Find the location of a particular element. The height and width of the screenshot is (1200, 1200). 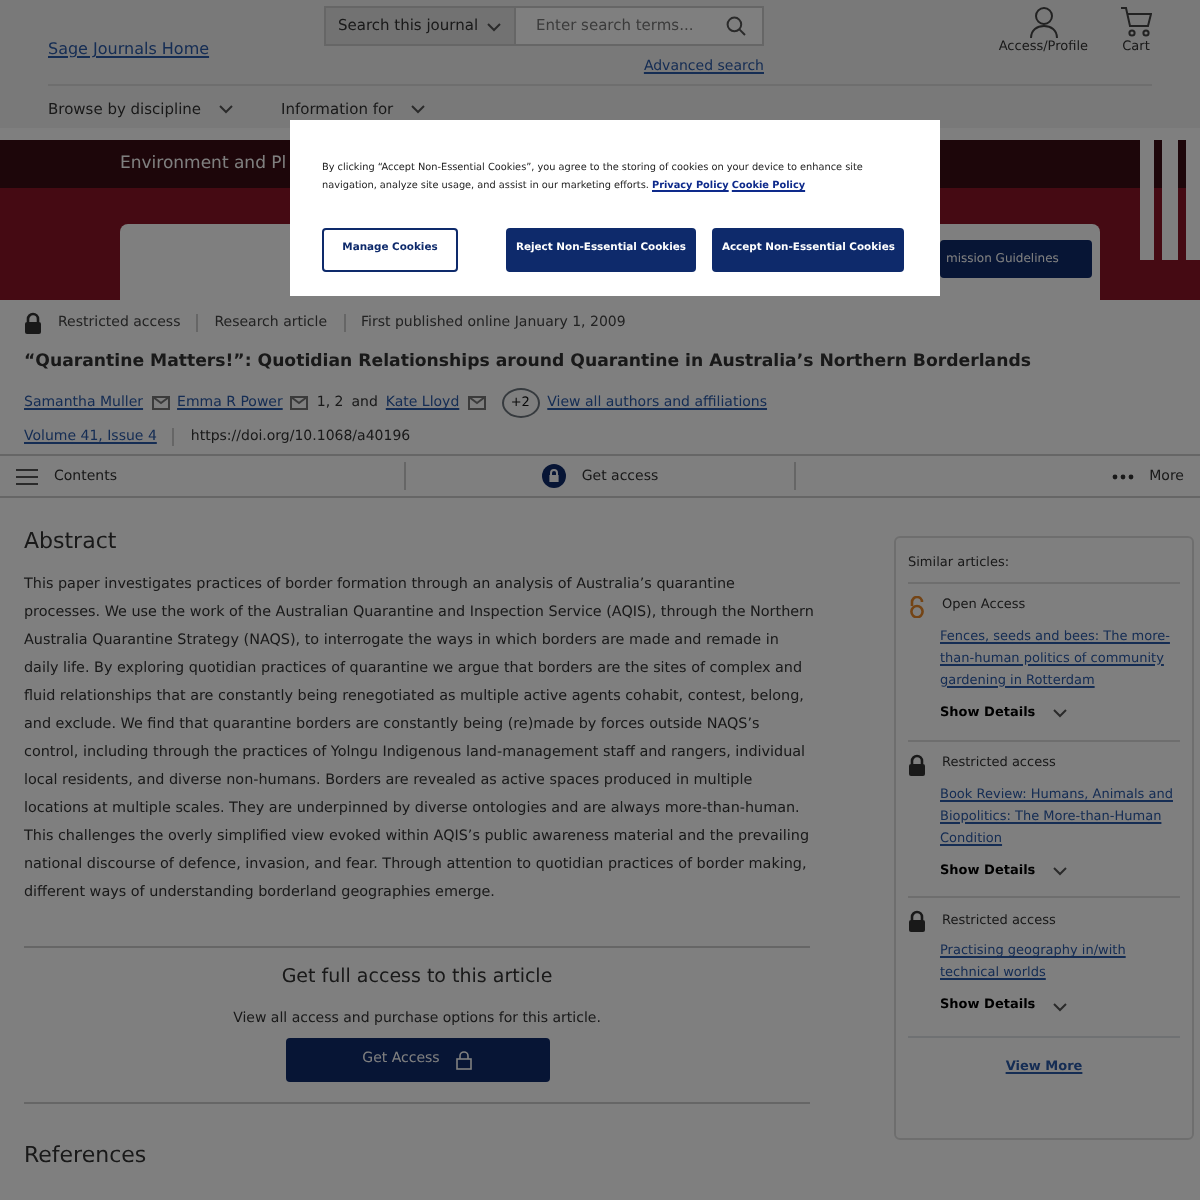

journal-title: Environment and Pl is located at coordinates (203, 164).